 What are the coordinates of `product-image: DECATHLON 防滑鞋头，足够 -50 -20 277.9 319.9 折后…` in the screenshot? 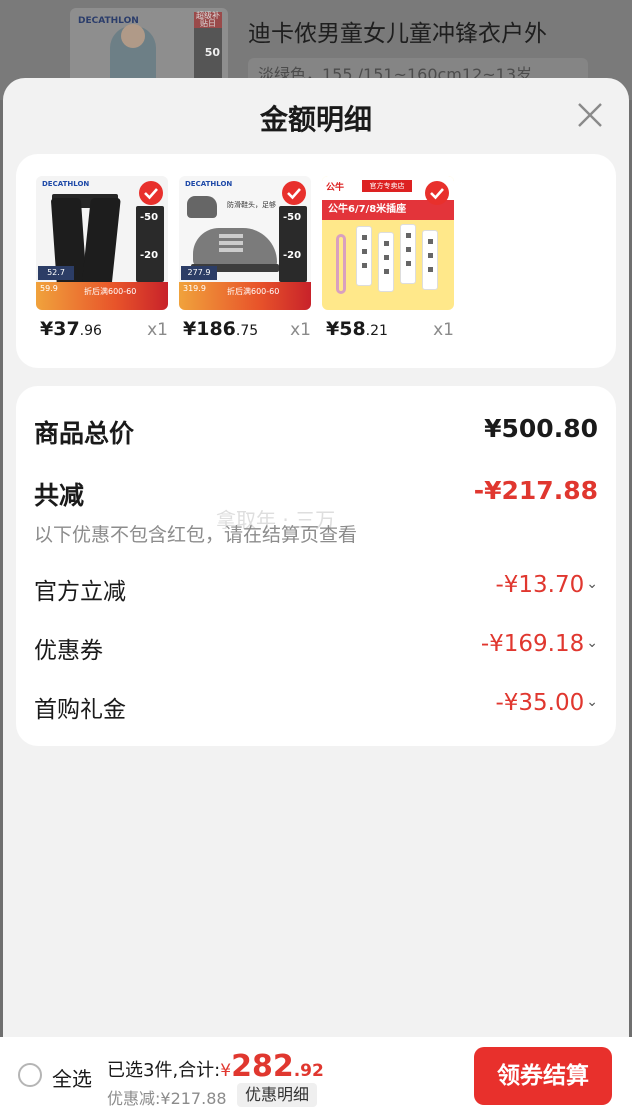 It's located at (245, 243).